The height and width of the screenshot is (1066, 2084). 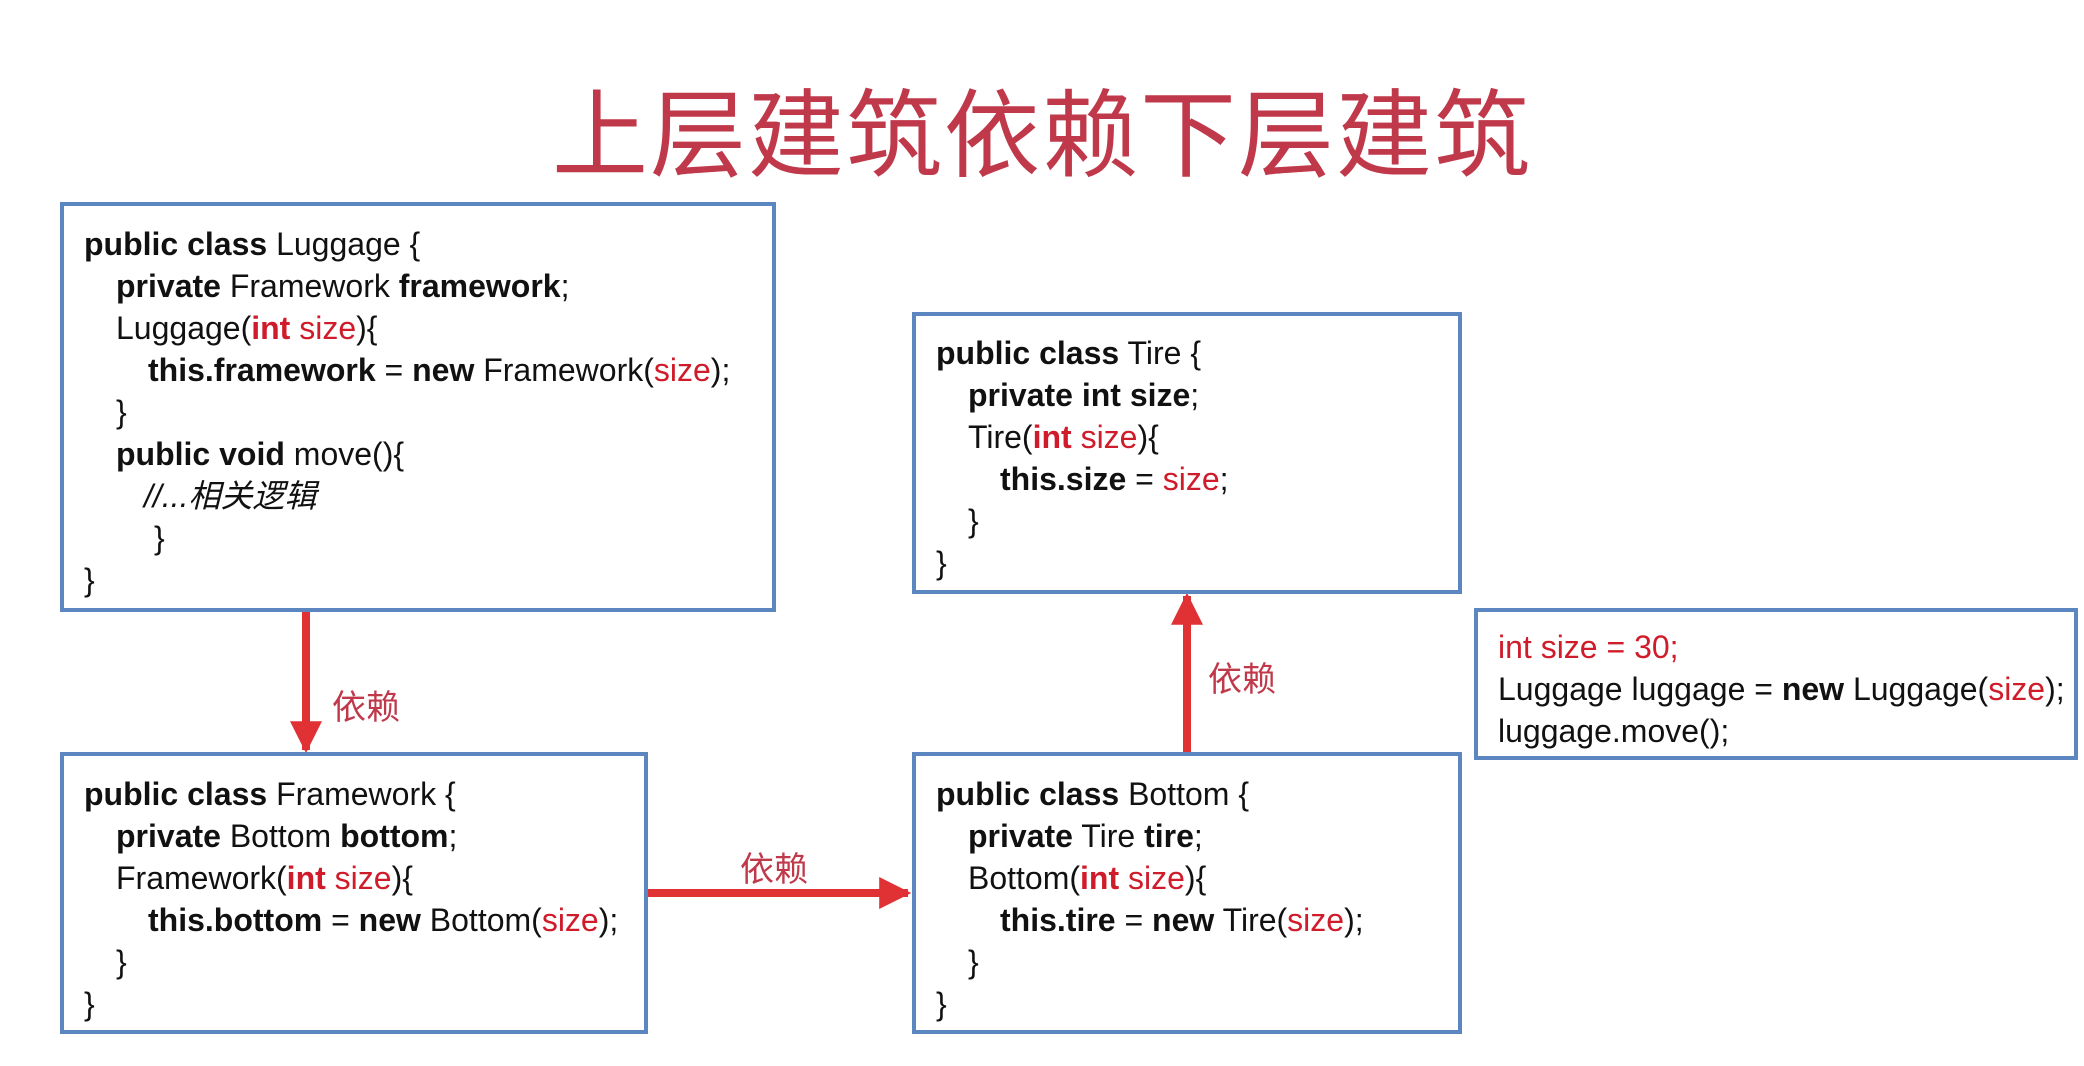 What do you see at coordinates (1068, 353) in the screenshot?
I see `code-line: public class Tire {` at bounding box center [1068, 353].